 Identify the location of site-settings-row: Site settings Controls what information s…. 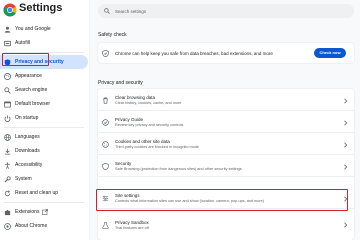
(226, 199).